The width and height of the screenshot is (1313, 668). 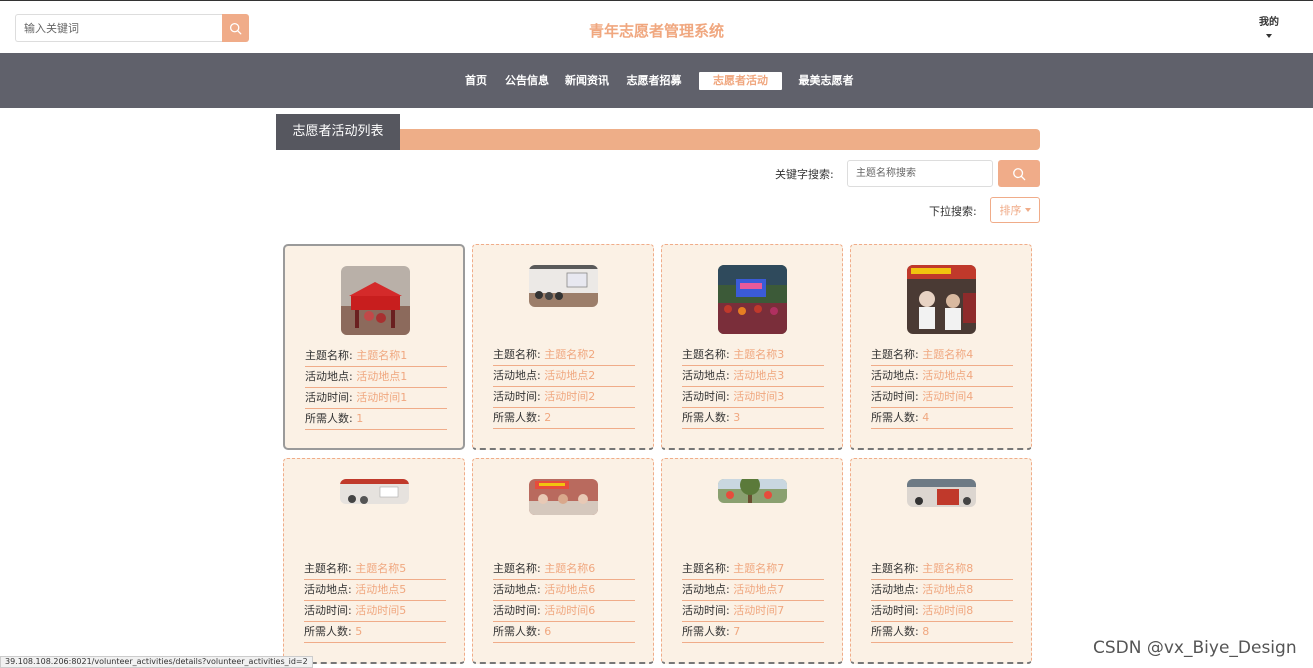 What do you see at coordinates (382, 376) in the screenshot?
I see `field-value: 活动地点1` at bounding box center [382, 376].